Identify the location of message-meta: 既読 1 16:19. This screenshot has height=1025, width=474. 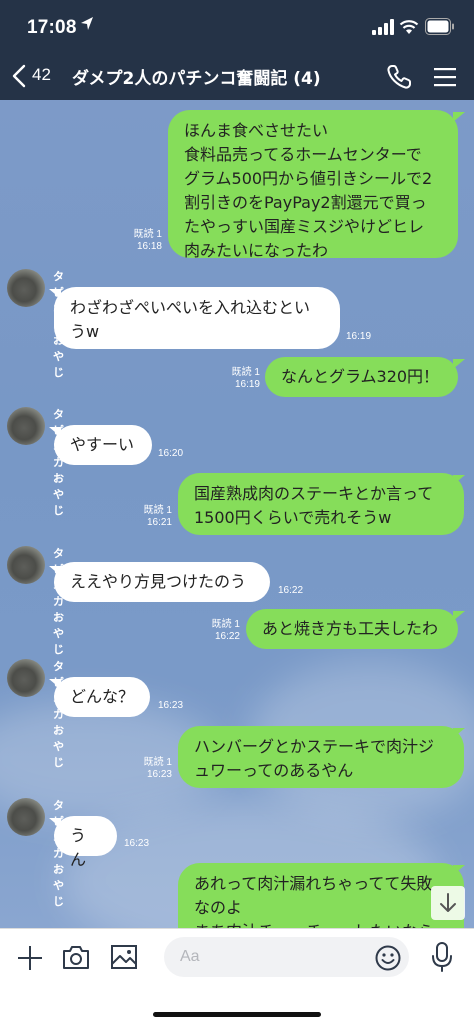
(238, 379).